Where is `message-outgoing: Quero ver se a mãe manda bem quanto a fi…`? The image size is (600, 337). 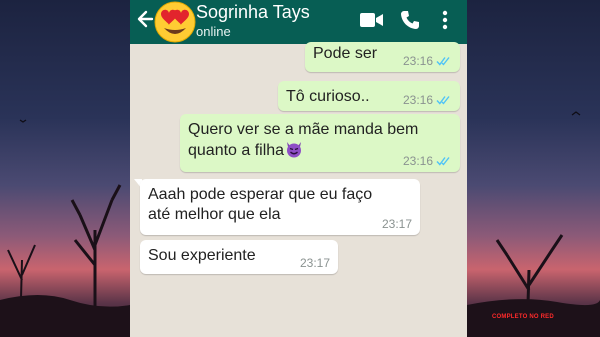
message-outgoing: Quero ver se a mãe manda bem quanto a fi… is located at coordinates (320, 143).